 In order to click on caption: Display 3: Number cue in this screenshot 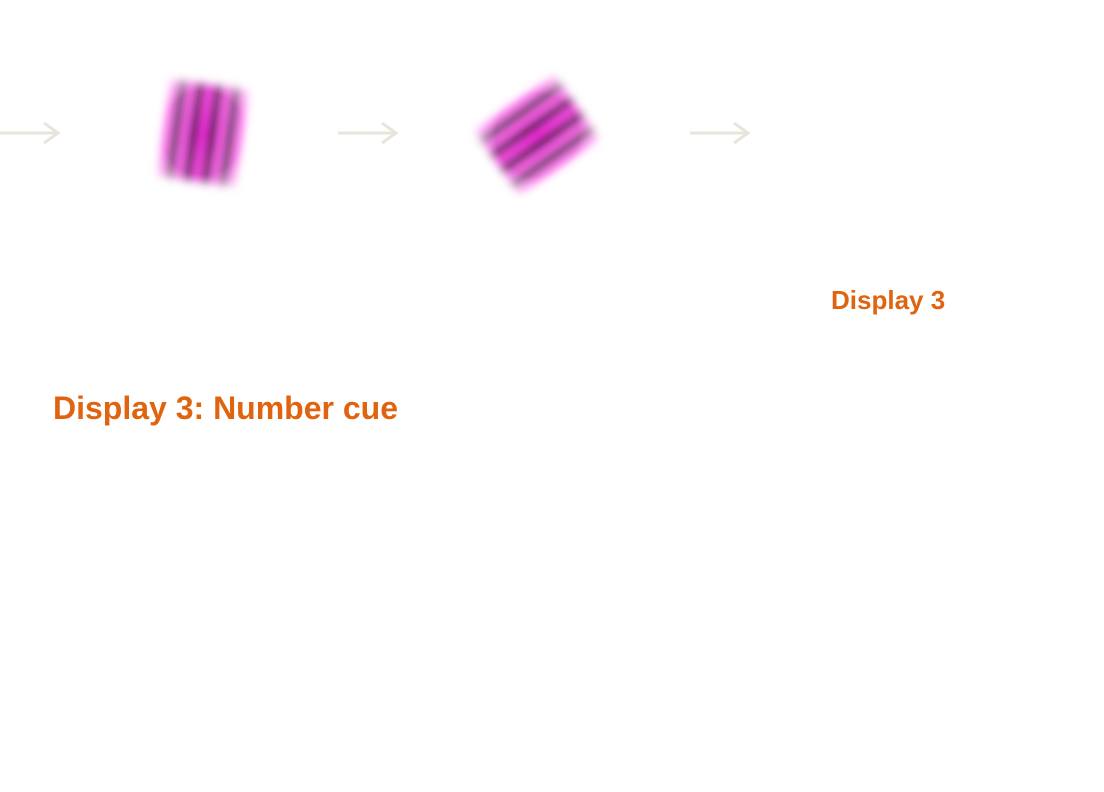, I will do `click(225, 408)`.